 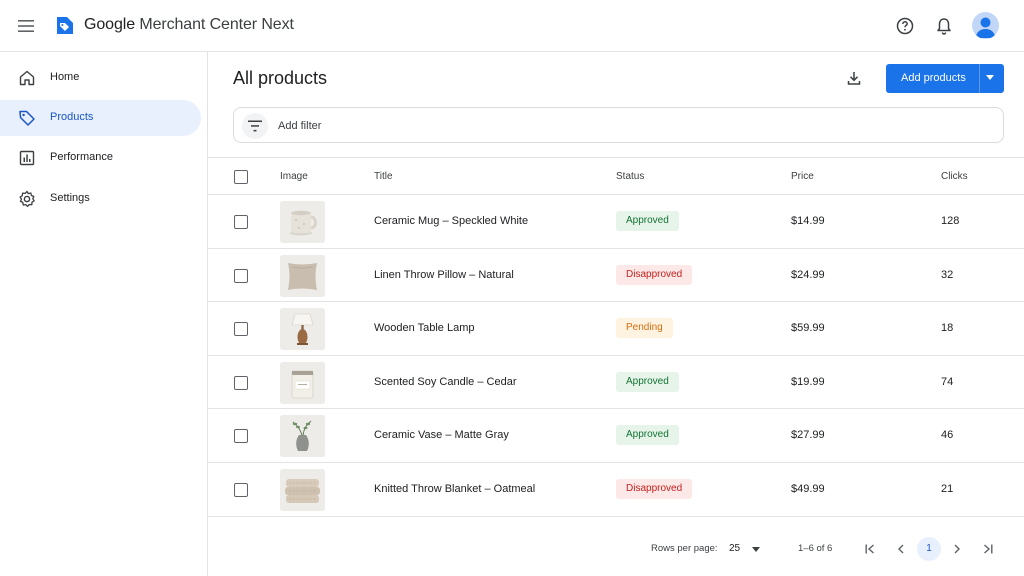 What do you see at coordinates (749, 549) in the screenshot?
I see `rows-per-page-select: 25` at bounding box center [749, 549].